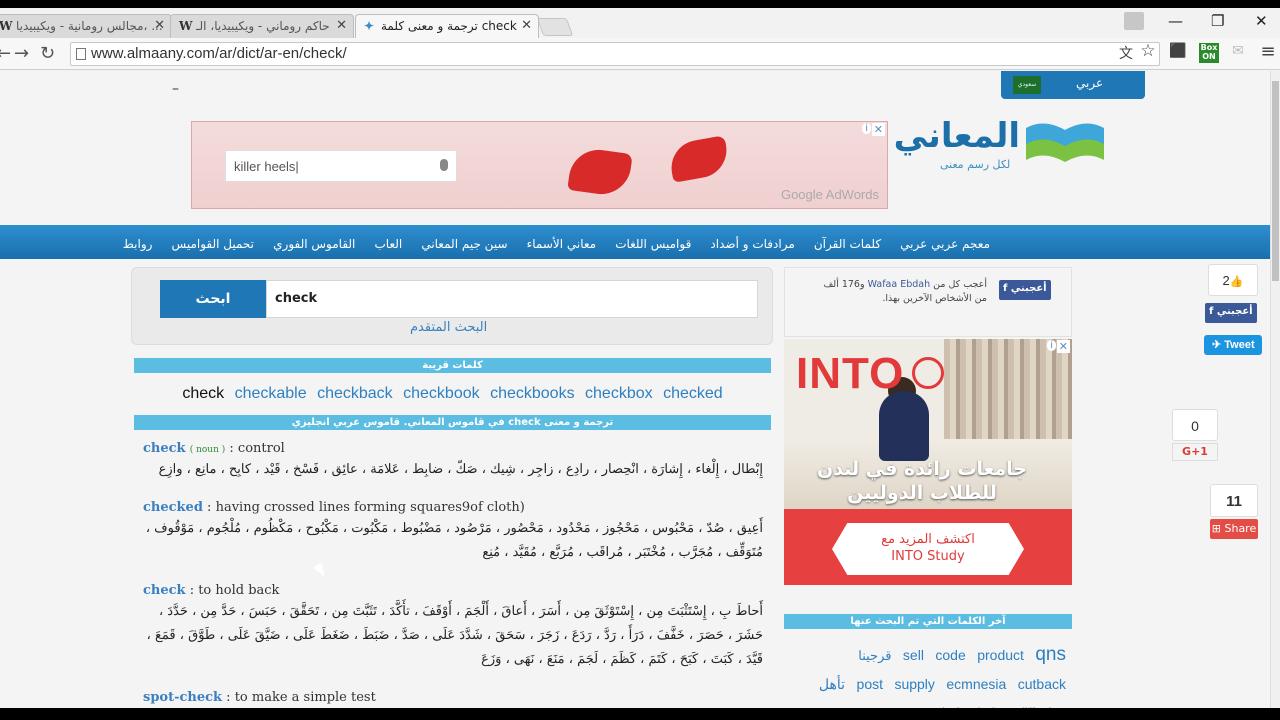 The width and height of the screenshot is (1280, 720). What do you see at coordinates (532, 393) in the screenshot?
I see `near-word-link: checkbooks` at bounding box center [532, 393].